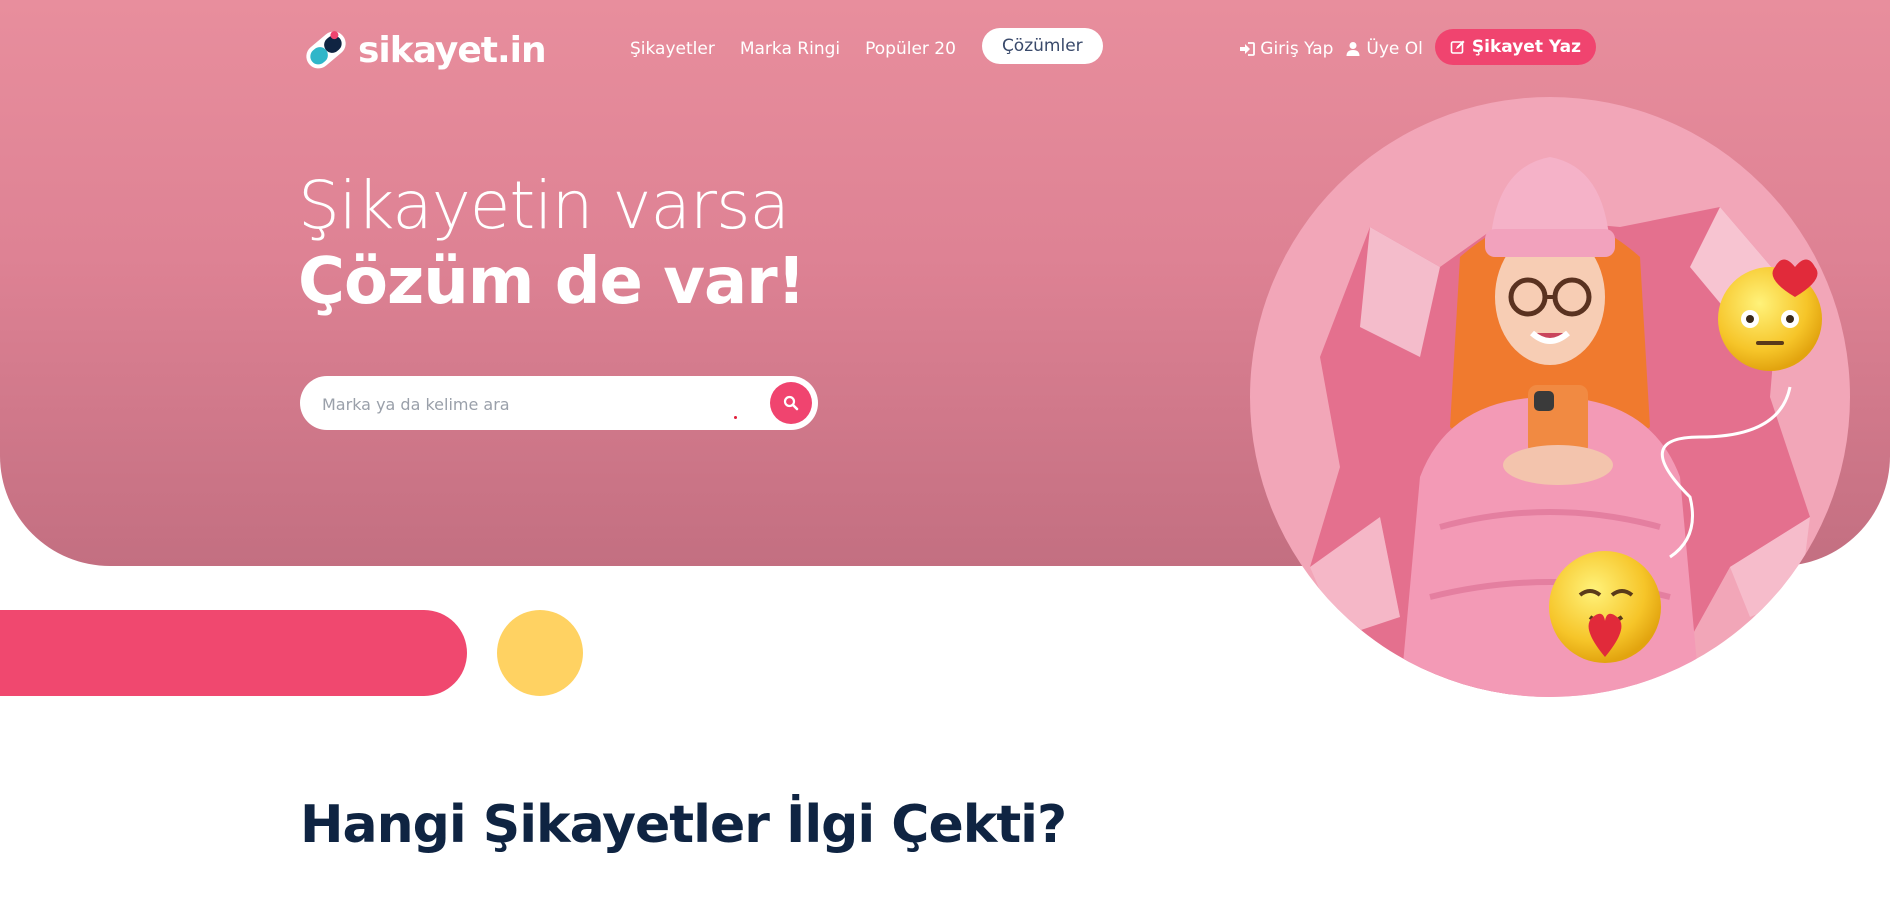 The width and height of the screenshot is (1890, 902). What do you see at coordinates (544, 205) in the screenshot?
I see `hero-headline-light: Şikayetin varsa` at bounding box center [544, 205].